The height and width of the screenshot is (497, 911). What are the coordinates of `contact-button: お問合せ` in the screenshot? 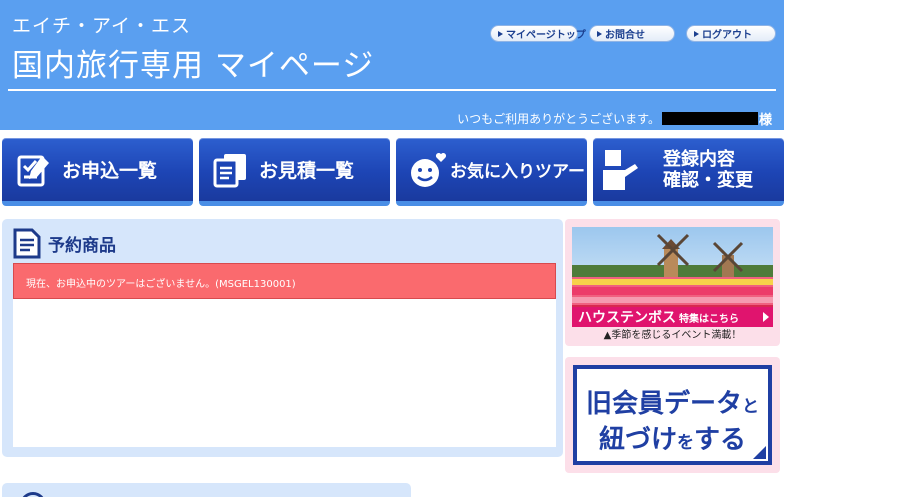 It's located at (632, 33).